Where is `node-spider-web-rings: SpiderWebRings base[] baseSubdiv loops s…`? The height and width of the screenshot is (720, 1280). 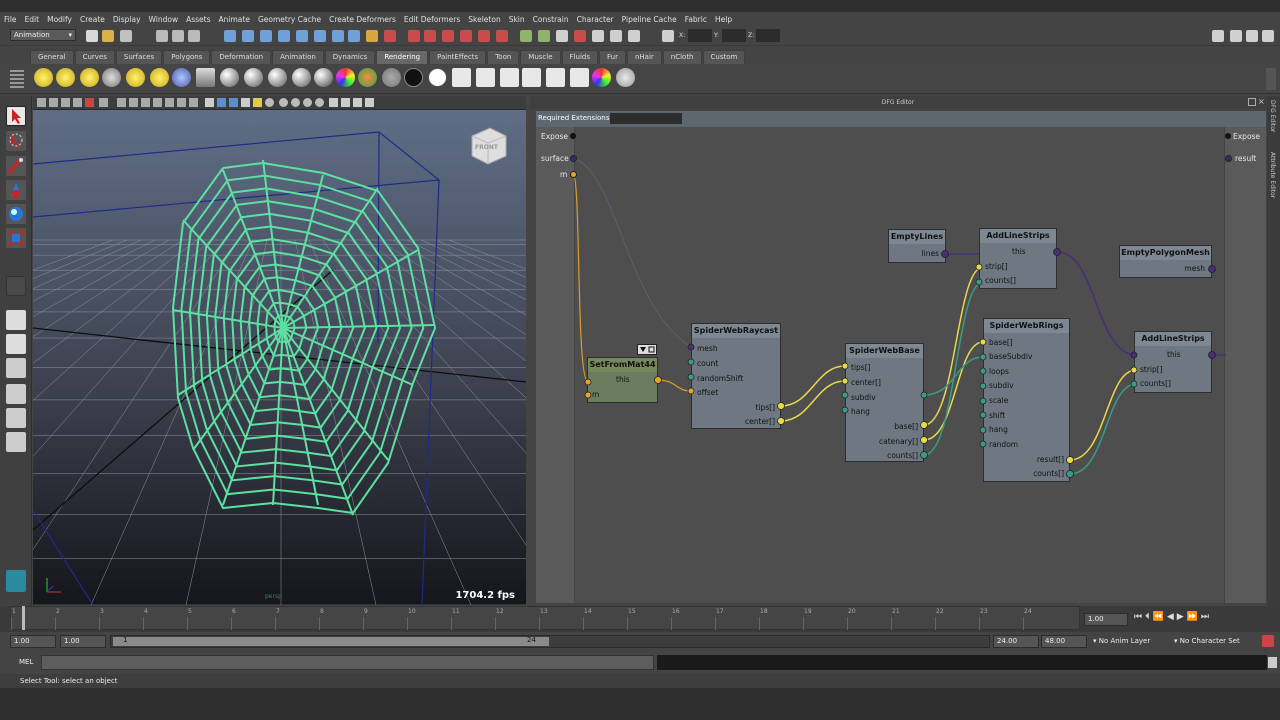 node-spider-web-rings: SpiderWebRings base[] baseSubdiv loops s… is located at coordinates (1026, 400).